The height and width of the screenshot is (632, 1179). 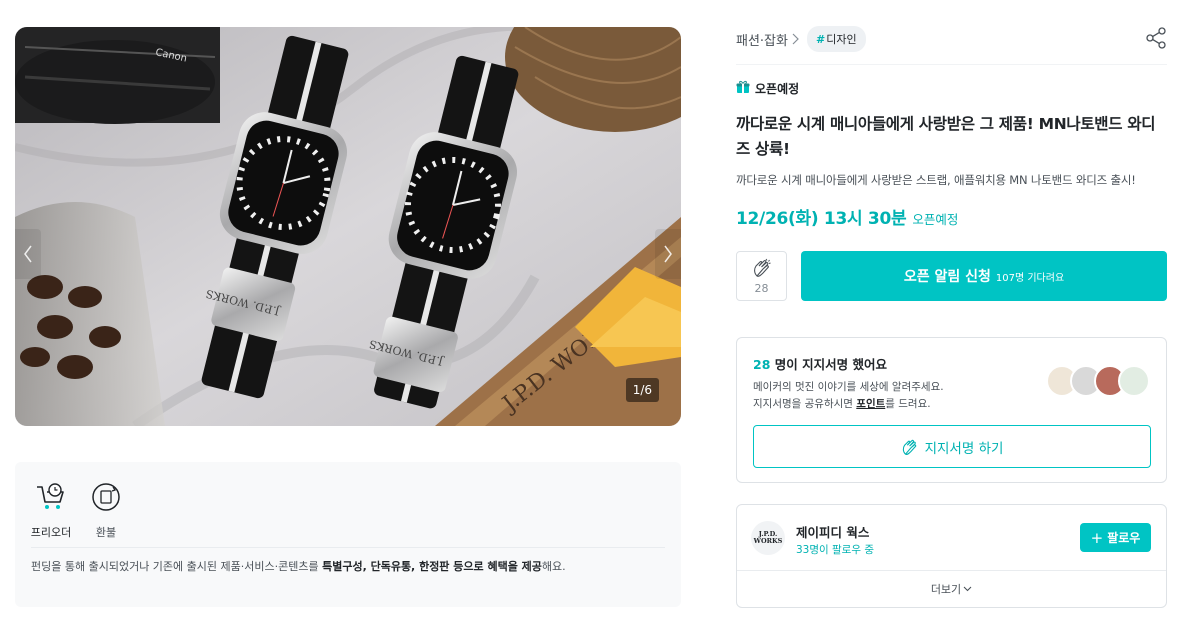 What do you see at coordinates (768, 541) in the screenshot?
I see `maker-logo-line2: WORKS` at bounding box center [768, 541].